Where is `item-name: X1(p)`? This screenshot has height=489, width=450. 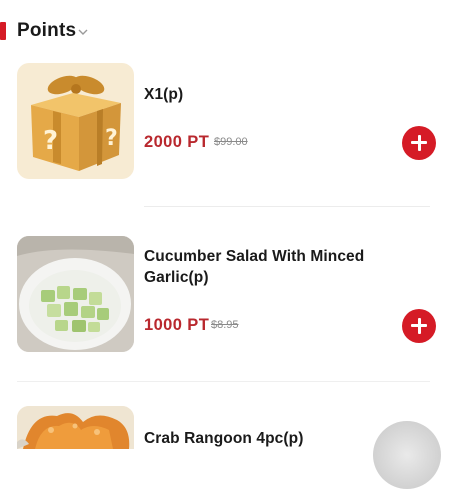
item-name: X1(p) is located at coordinates (164, 94).